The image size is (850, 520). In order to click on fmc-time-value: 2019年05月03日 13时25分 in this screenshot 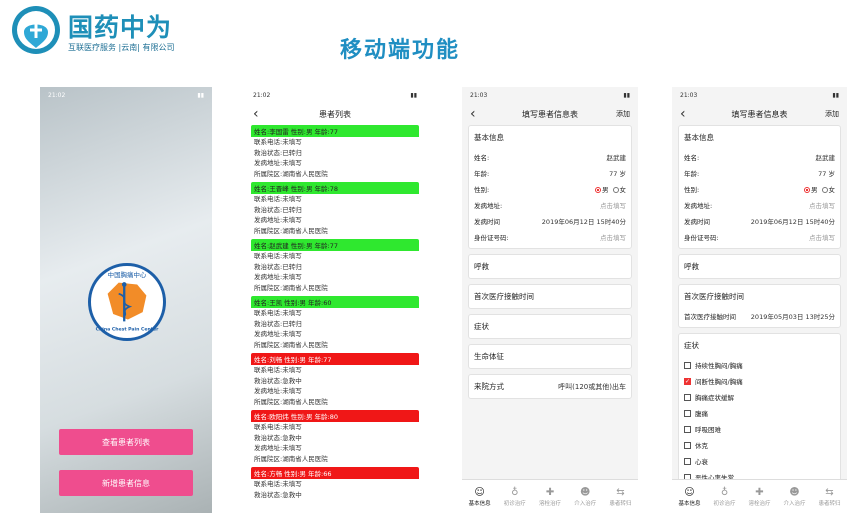, I will do `click(793, 316)`.